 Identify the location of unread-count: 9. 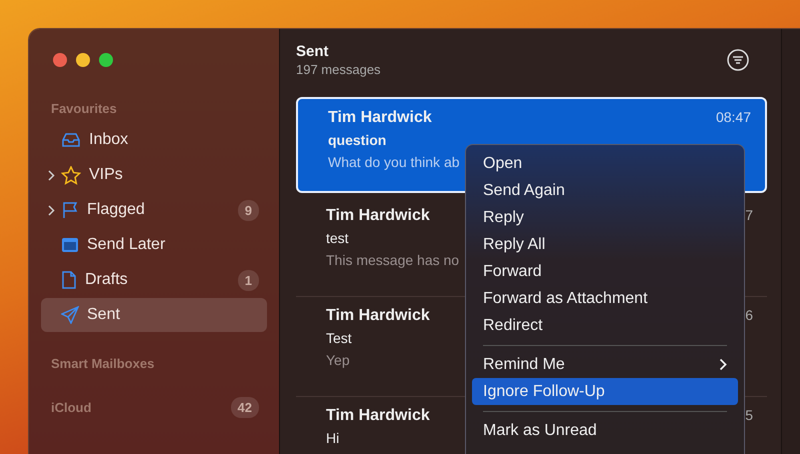
(248, 210).